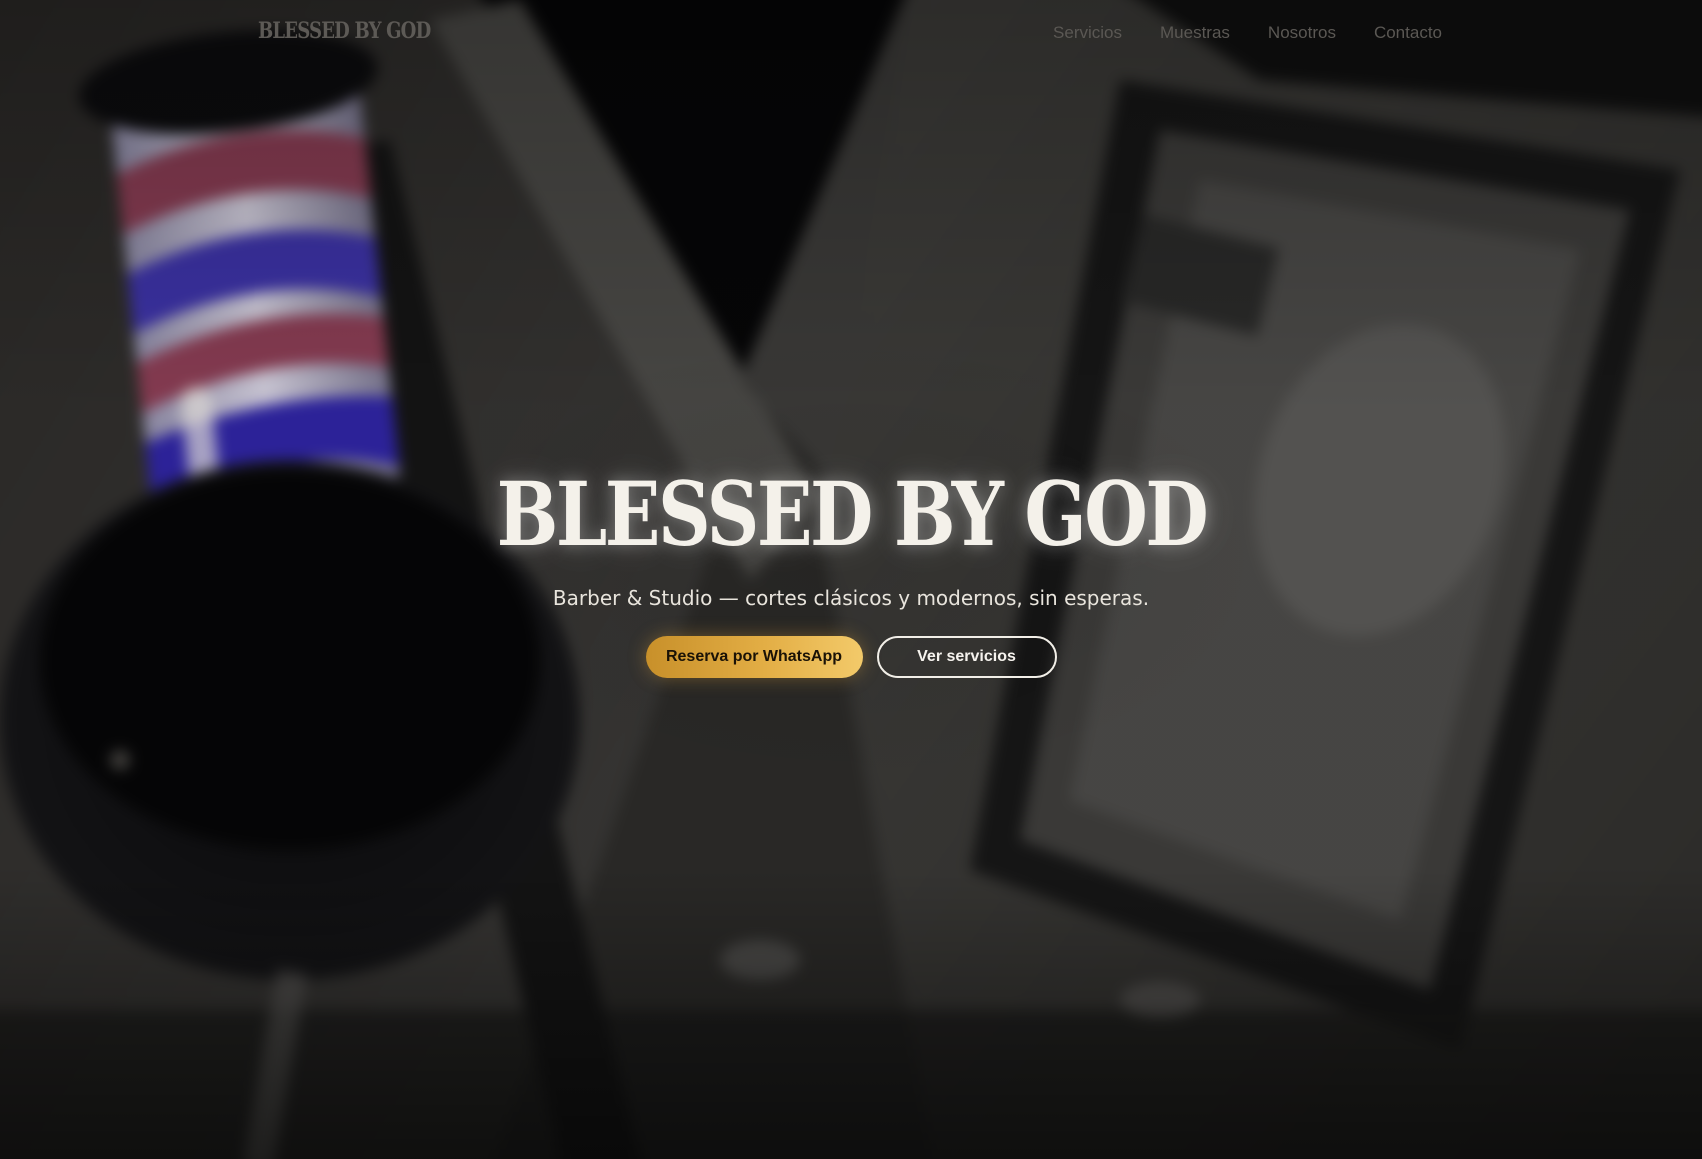  What do you see at coordinates (1247, 33) in the screenshot?
I see `nav-links: Servicios Muestras Nosotros Contacto` at bounding box center [1247, 33].